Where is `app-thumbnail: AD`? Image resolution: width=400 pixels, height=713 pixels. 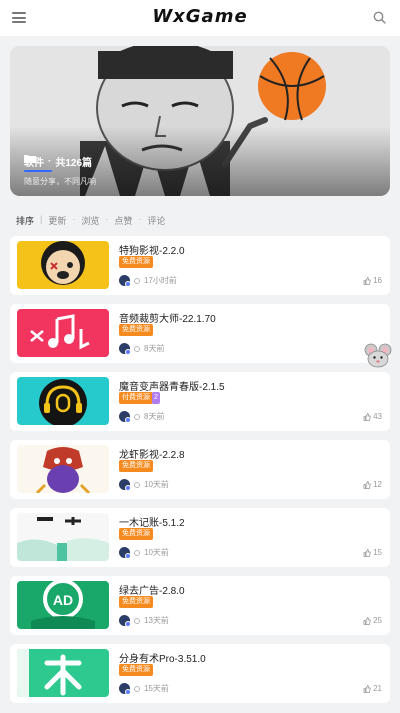
app-thumbnail: AD is located at coordinates (63, 605).